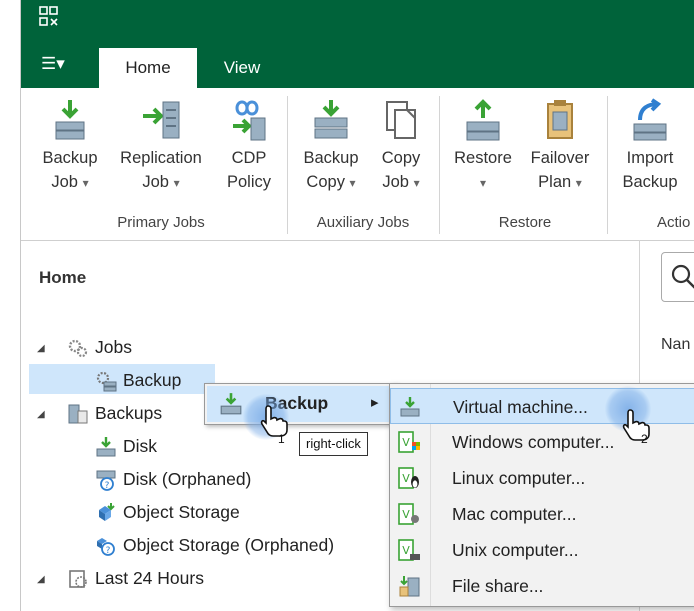  Describe the element at coordinates (106, 447) in the screenshot. I see `disk-icon` at that location.